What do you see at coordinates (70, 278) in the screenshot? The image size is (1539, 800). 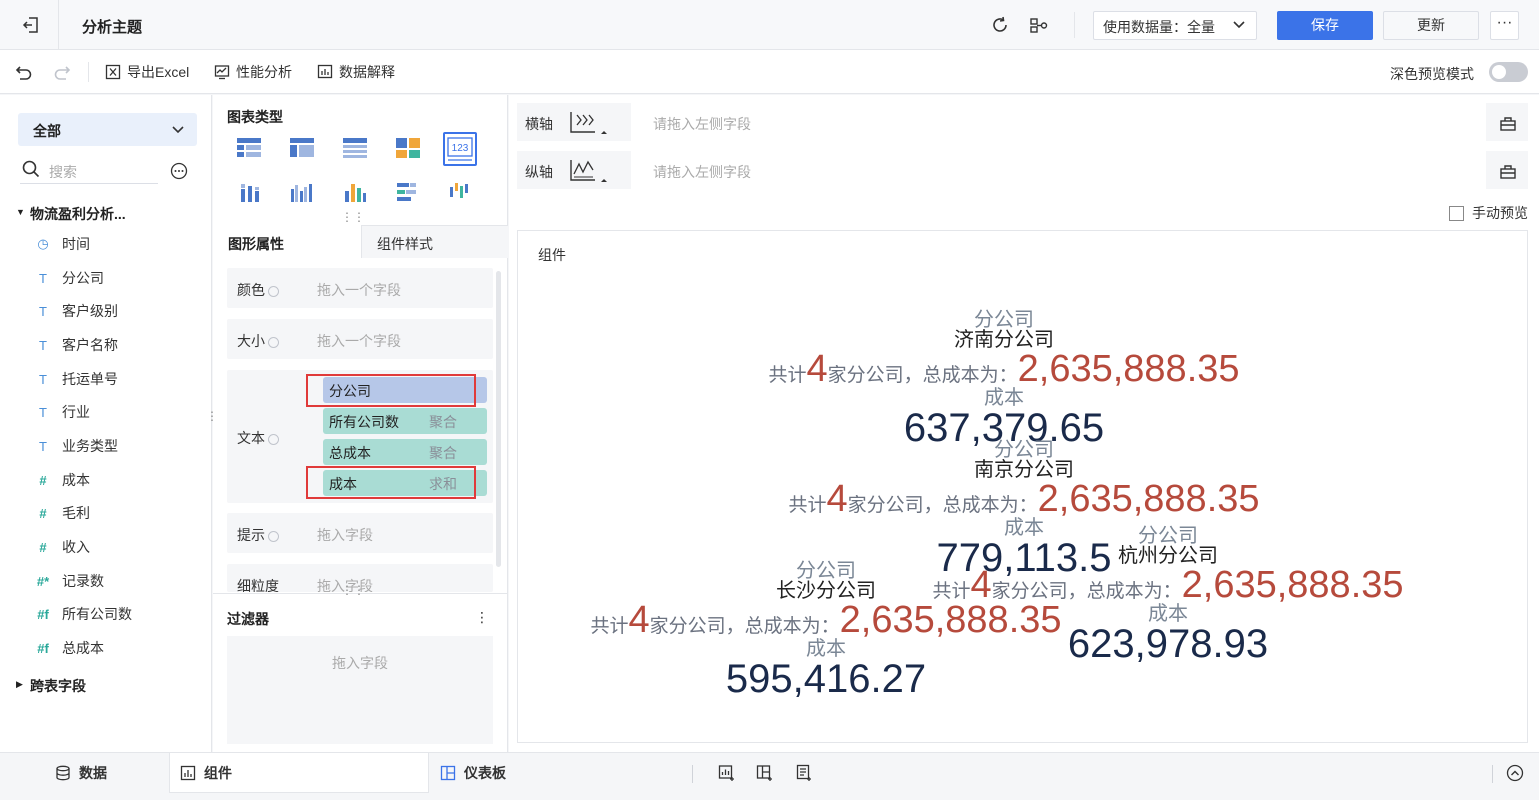 I see `field-branch: T 分公司` at bounding box center [70, 278].